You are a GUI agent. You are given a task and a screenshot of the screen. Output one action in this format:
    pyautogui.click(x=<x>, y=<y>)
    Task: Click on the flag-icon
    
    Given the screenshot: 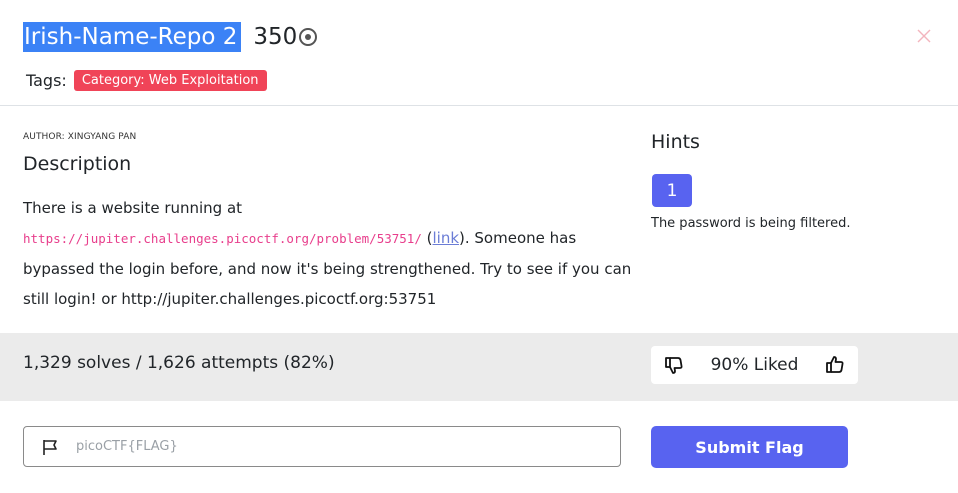 What is the action you would take?
    pyautogui.click(x=50, y=447)
    